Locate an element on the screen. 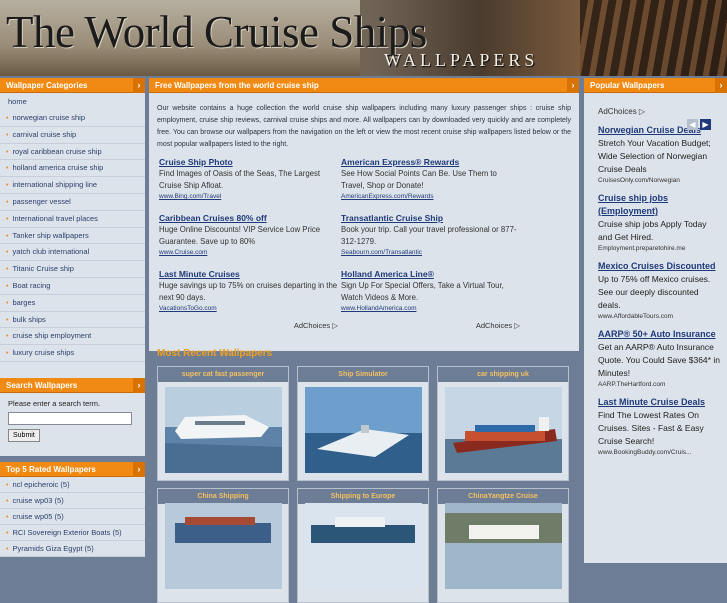 The height and width of the screenshot is (603, 727). wallpaper-thumb: car shipping uk is located at coordinates (503, 423).